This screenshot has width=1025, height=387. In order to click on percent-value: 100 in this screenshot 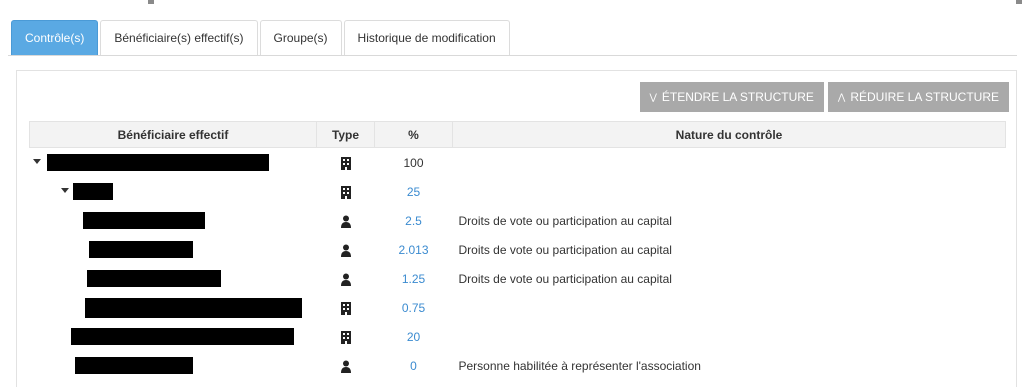, I will do `click(413, 162)`.